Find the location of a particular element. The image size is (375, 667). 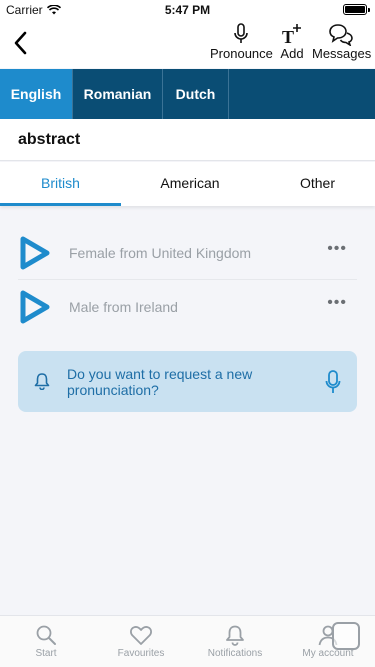

add-button: T Add is located at coordinates (292, 41).